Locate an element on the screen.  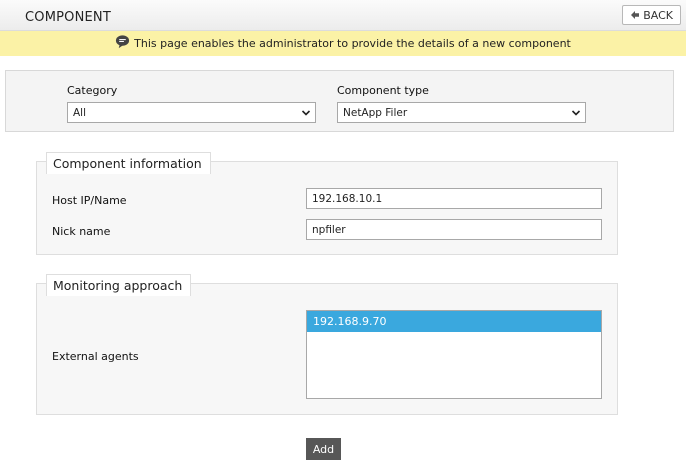
back-button-label: BACK is located at coordinates (658, 15).